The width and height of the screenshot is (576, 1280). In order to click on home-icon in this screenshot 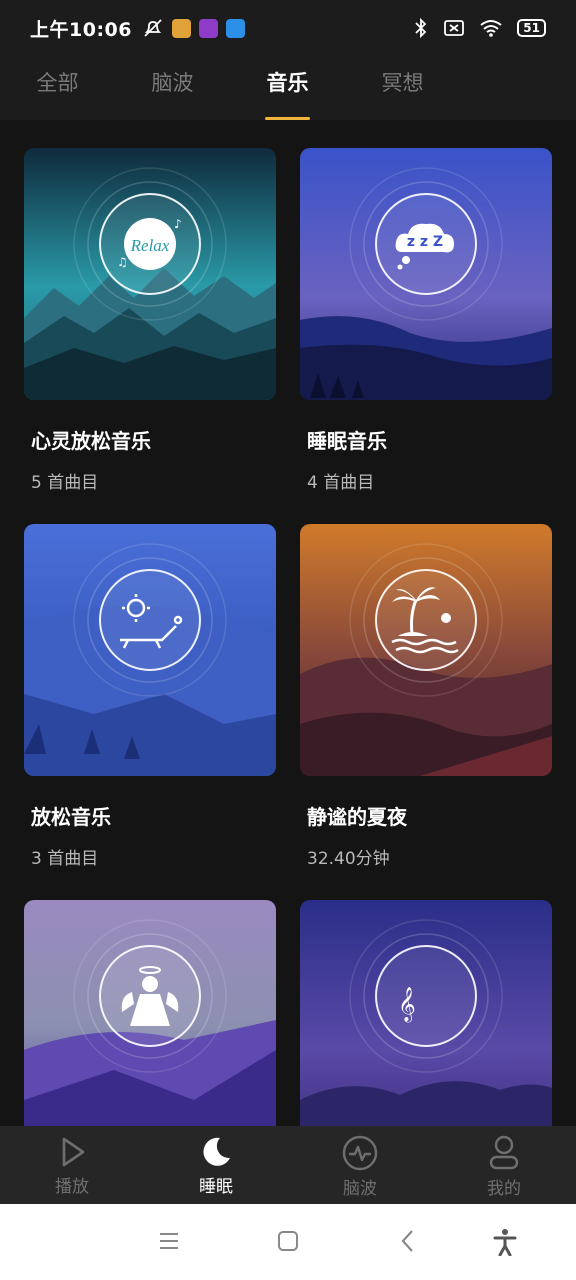, I will do `click(288, 1241)`.